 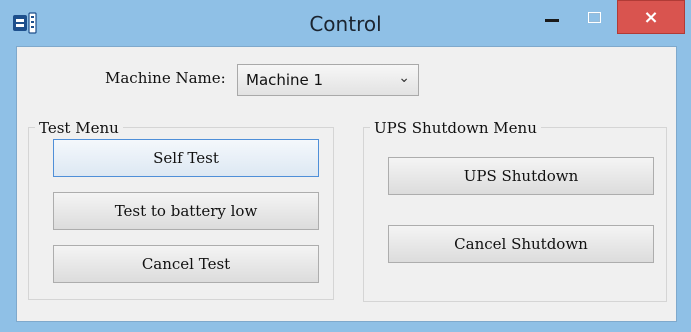 What do you see at coordinates (79, 128) in the screenshot?
I see `test-menu-title: Test Menu` at bounding box center [79, 128].